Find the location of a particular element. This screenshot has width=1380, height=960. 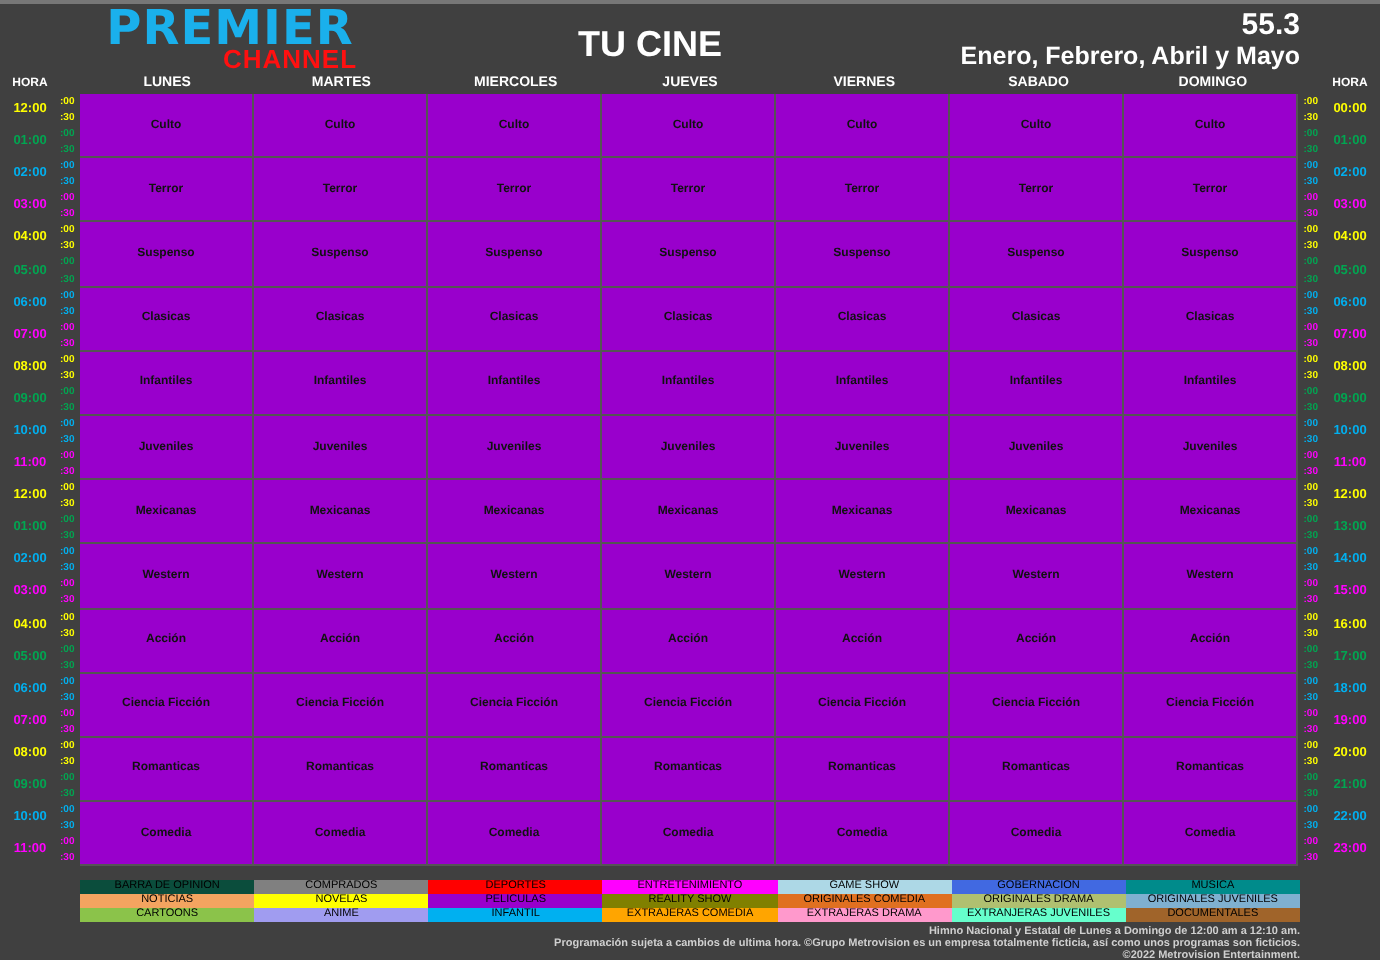

logo-wordmark: PREMIER is located at coordinates (230, 28).